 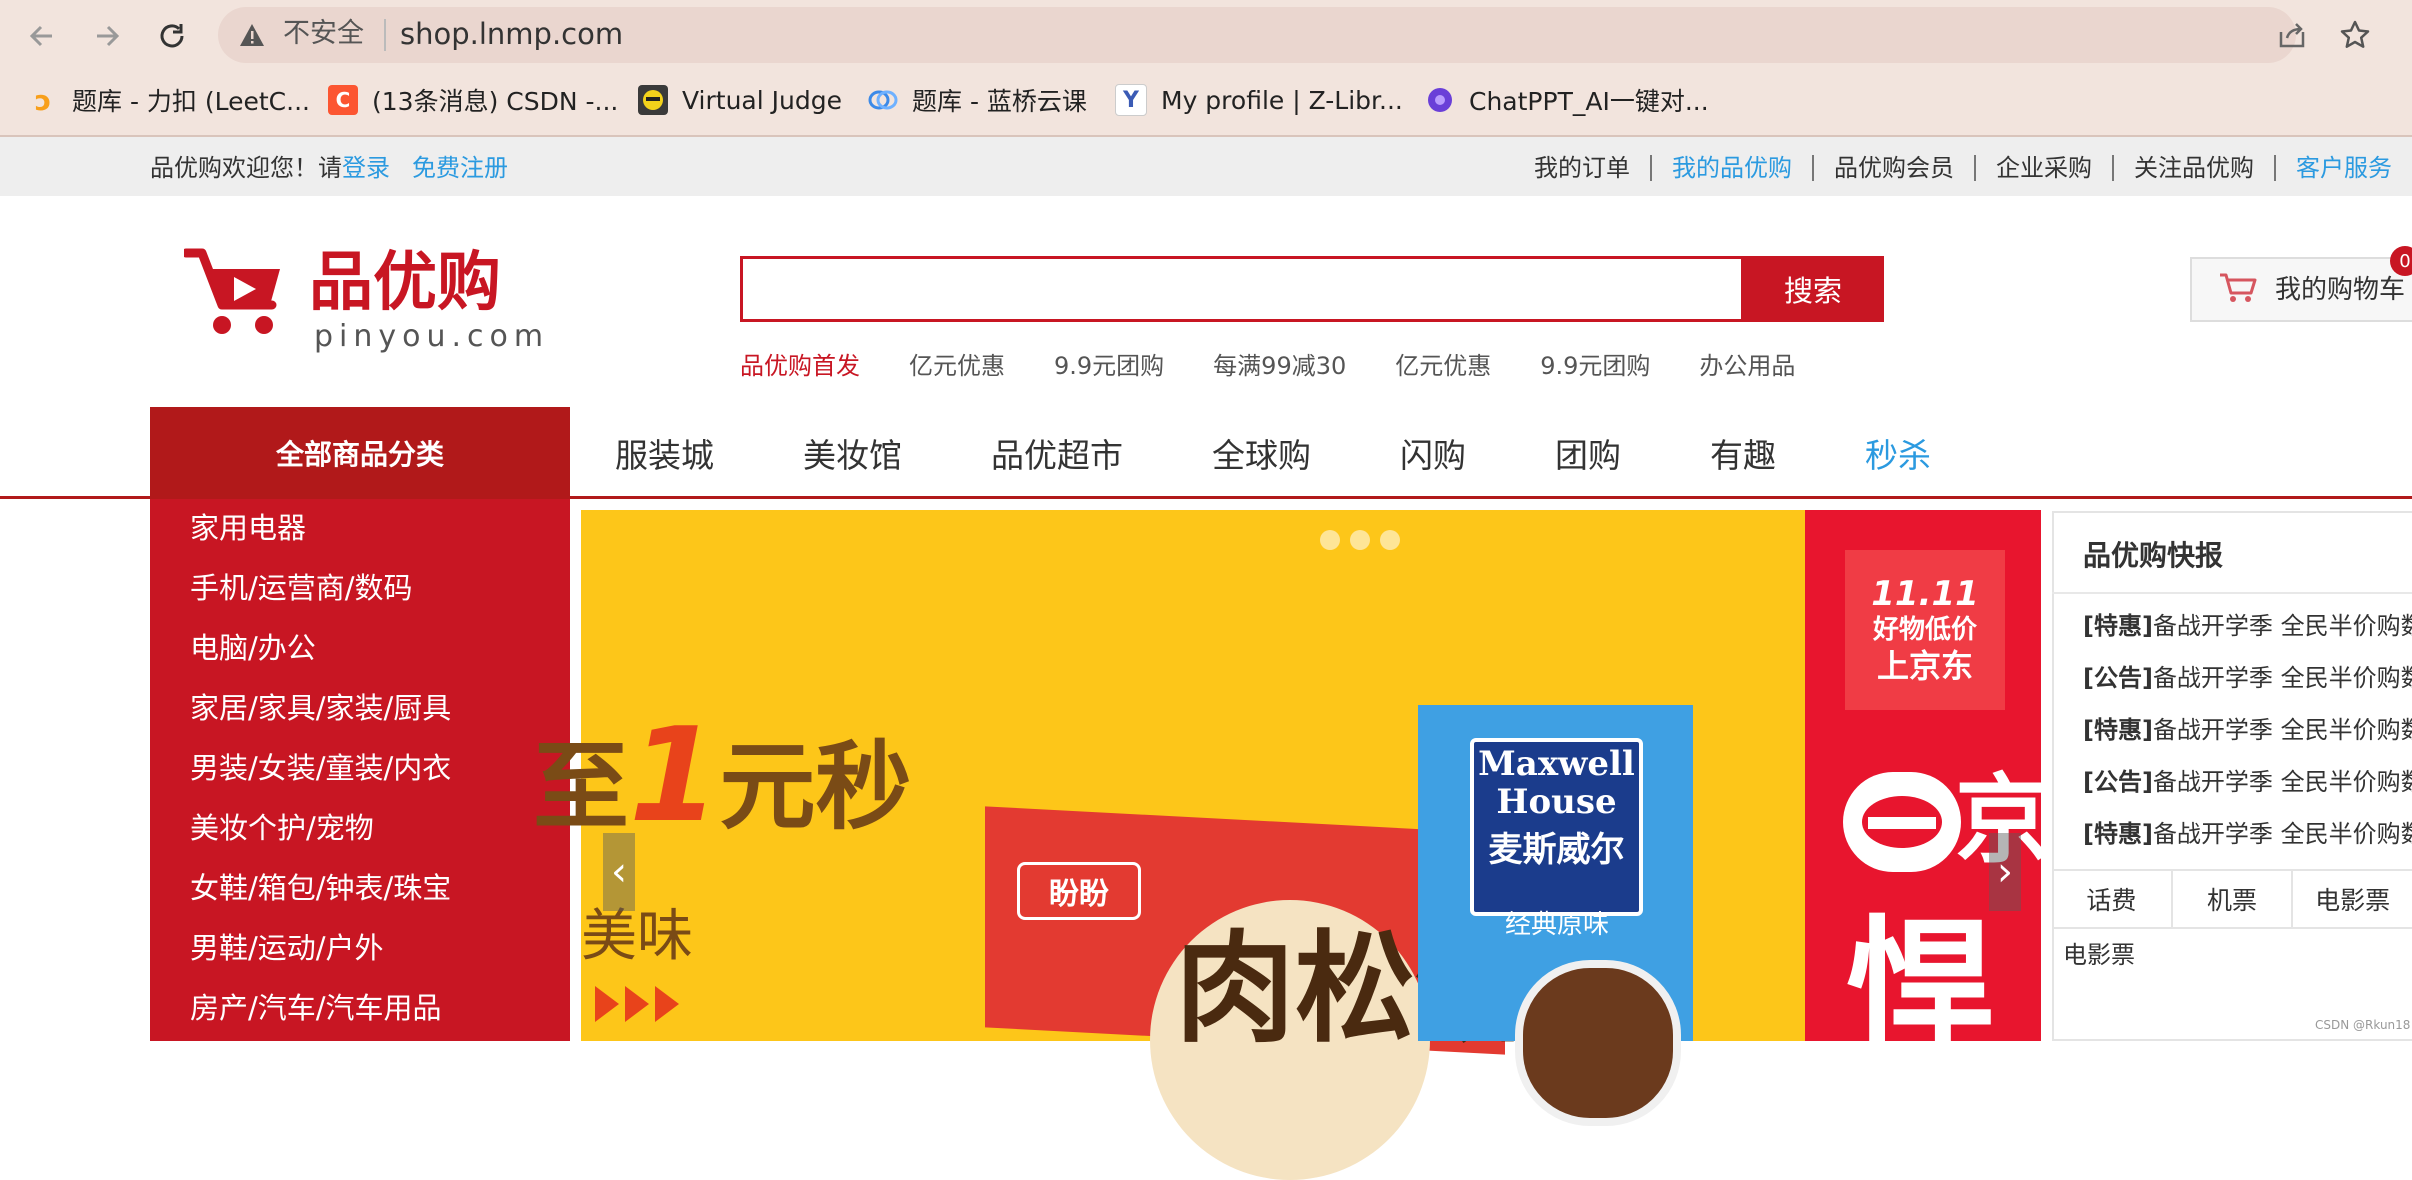 I want to click on site-logo: 品优购 pinyou.com, so click(x=362, y=302).